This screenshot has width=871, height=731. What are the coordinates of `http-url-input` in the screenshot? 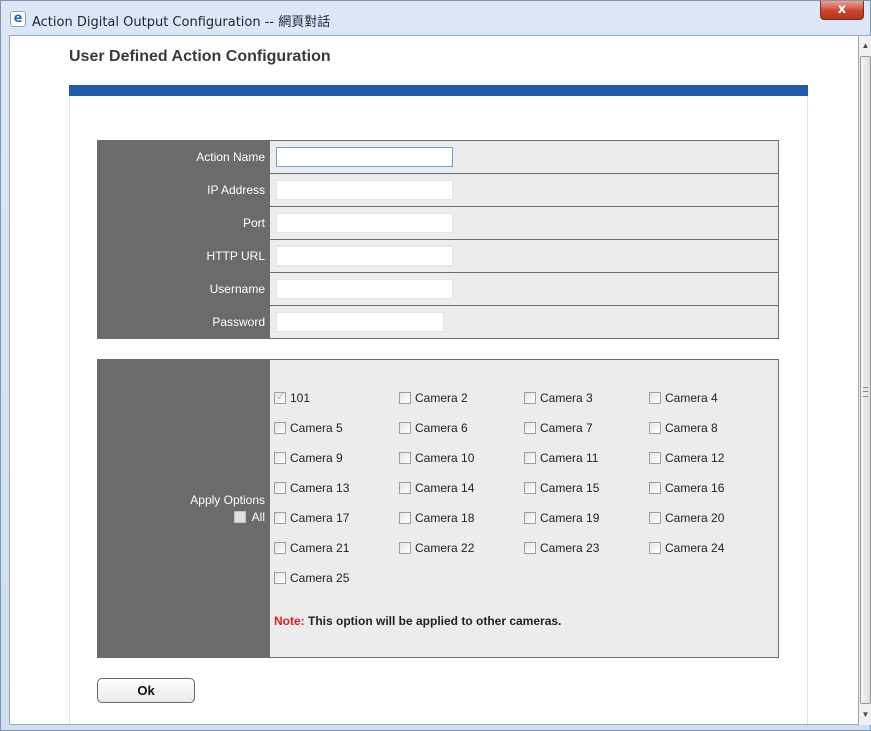 It's located at (364, 256).